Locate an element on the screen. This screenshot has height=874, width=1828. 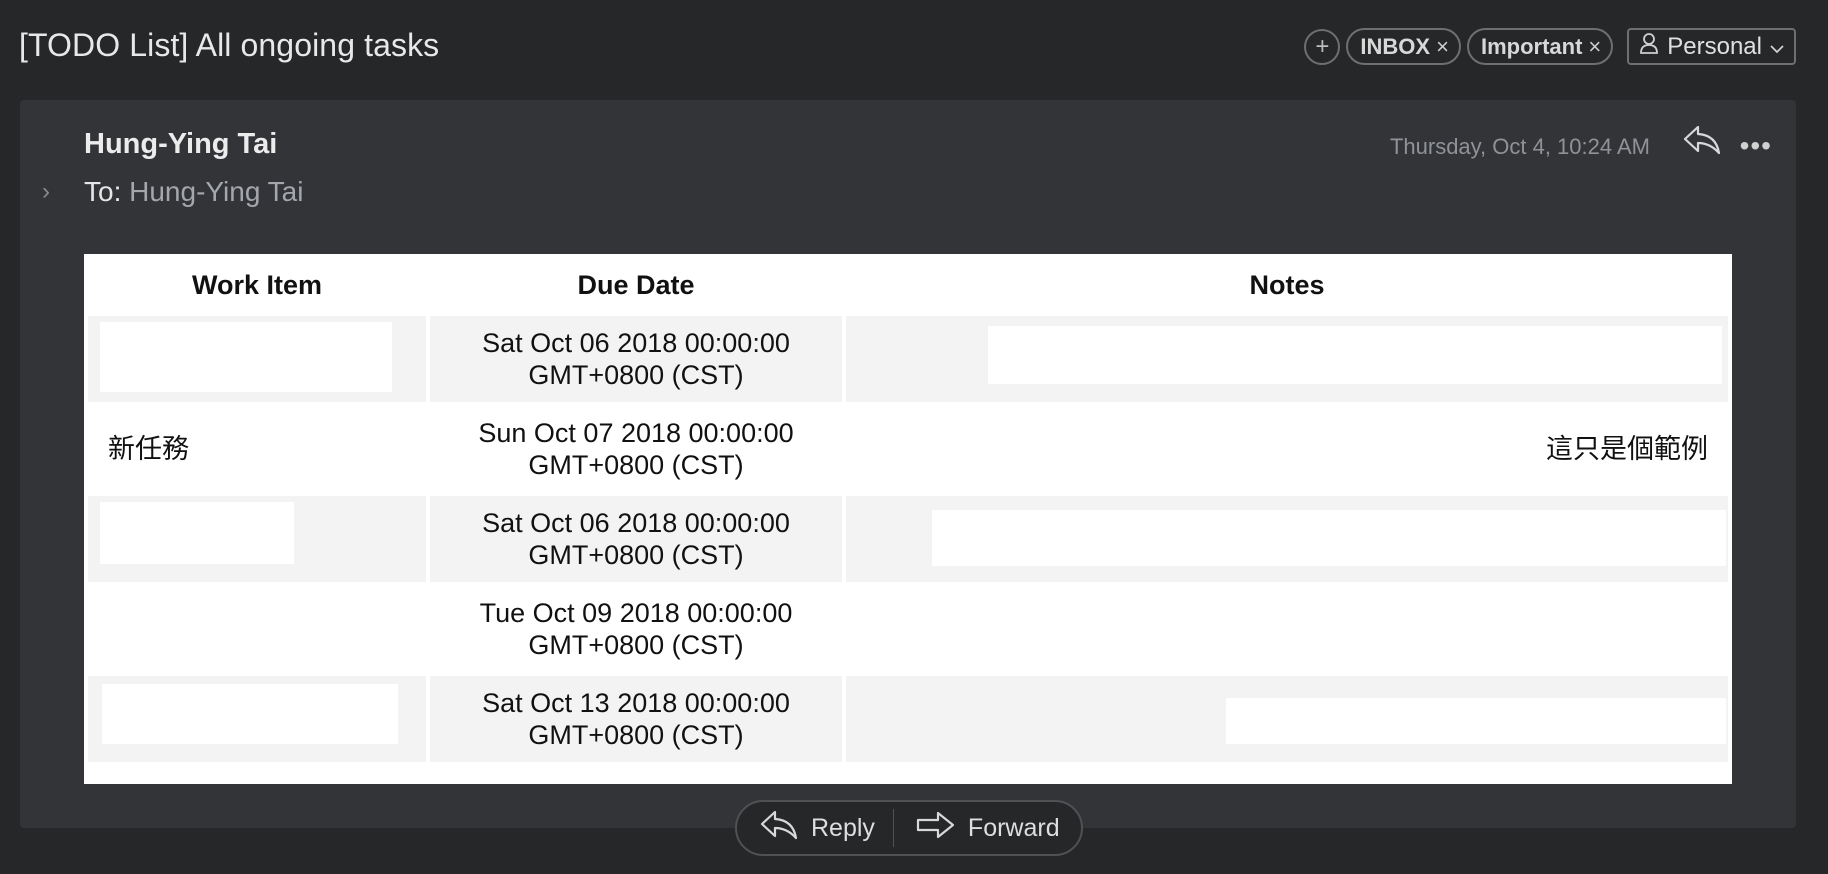
chevron-down-icon is located at coordinates (1777, 47).